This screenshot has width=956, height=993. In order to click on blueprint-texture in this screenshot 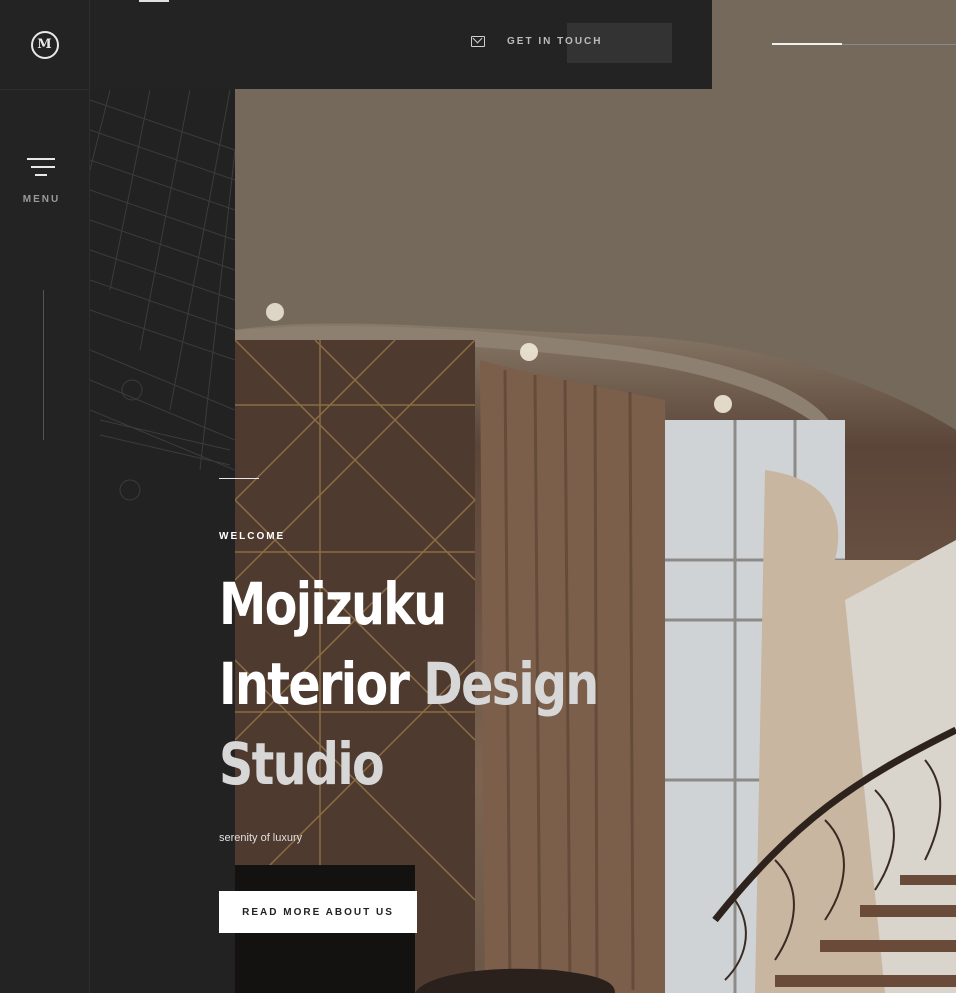, I will do `click(162, 541)`.